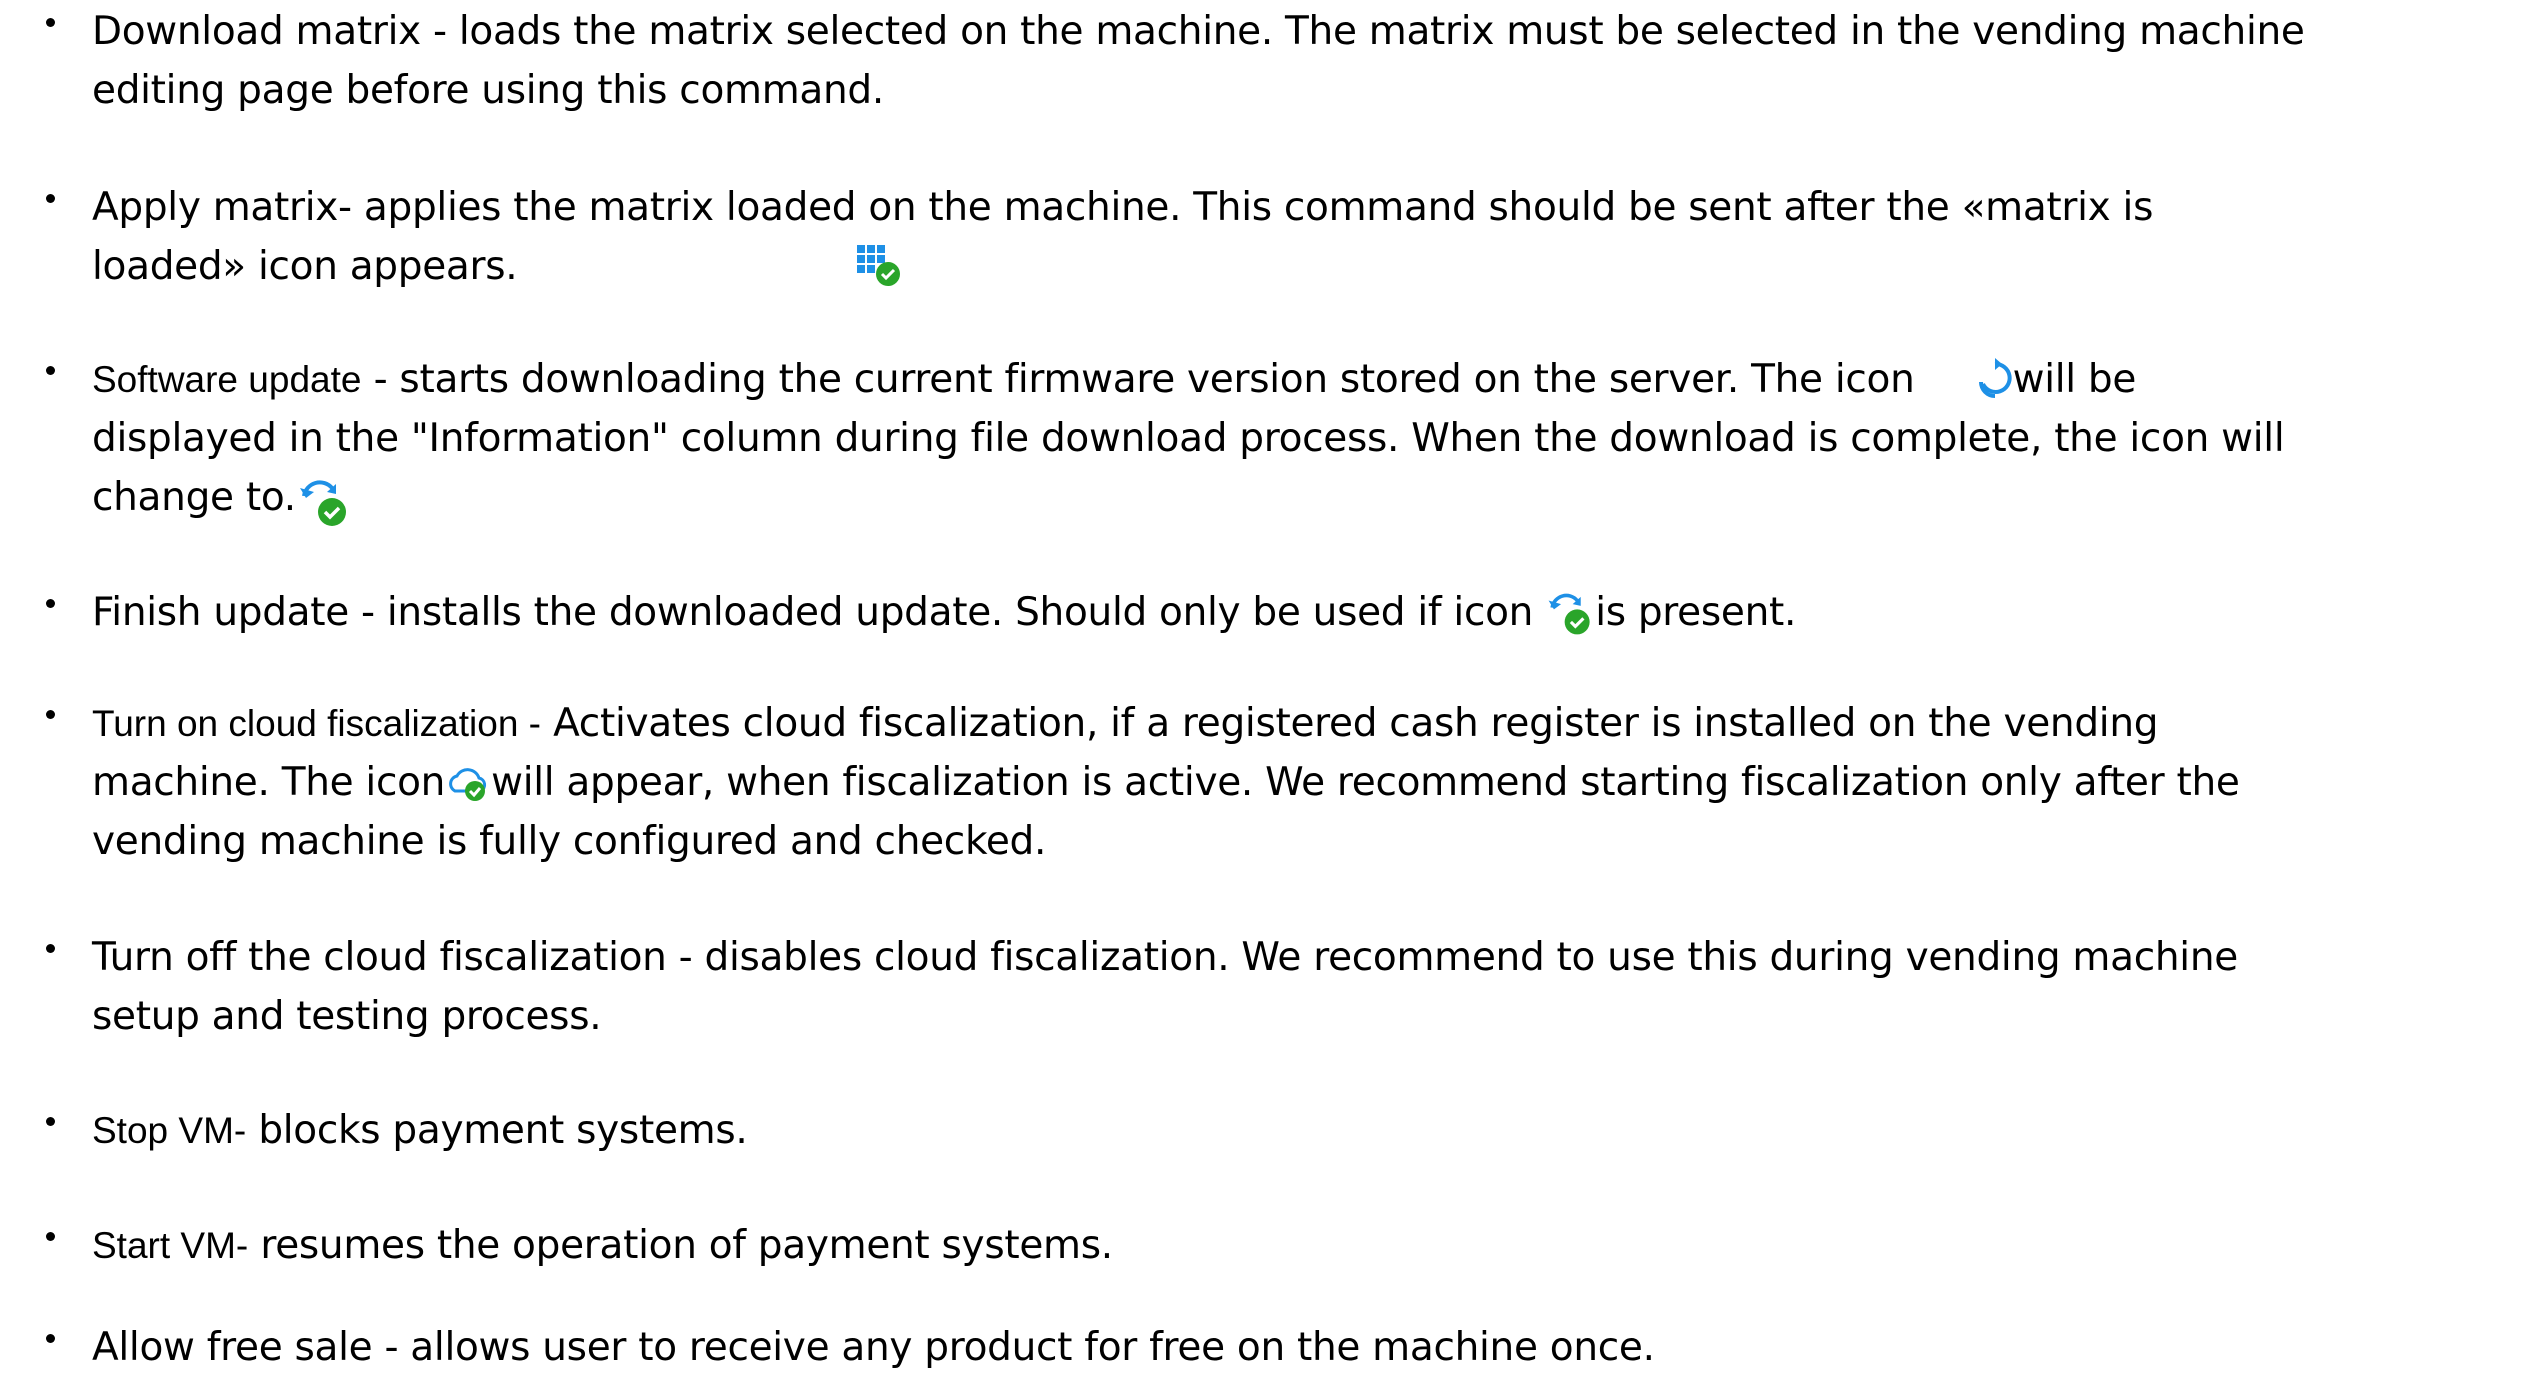 Image resolution: width=2542 pixels, height=1381 pixels. What do you see at coordinates (269, 782) in the screenshot?
I see `line-text: machine. The icon` at bounding box center [269, 782].